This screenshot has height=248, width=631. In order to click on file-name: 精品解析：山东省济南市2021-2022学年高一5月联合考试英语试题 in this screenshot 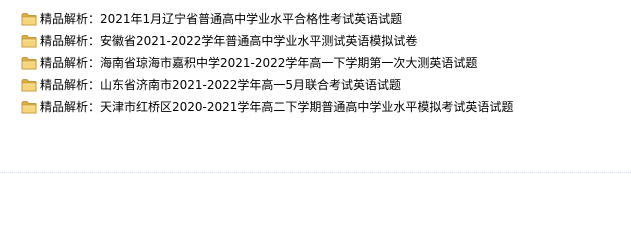, I will do `click(221, 85)`.